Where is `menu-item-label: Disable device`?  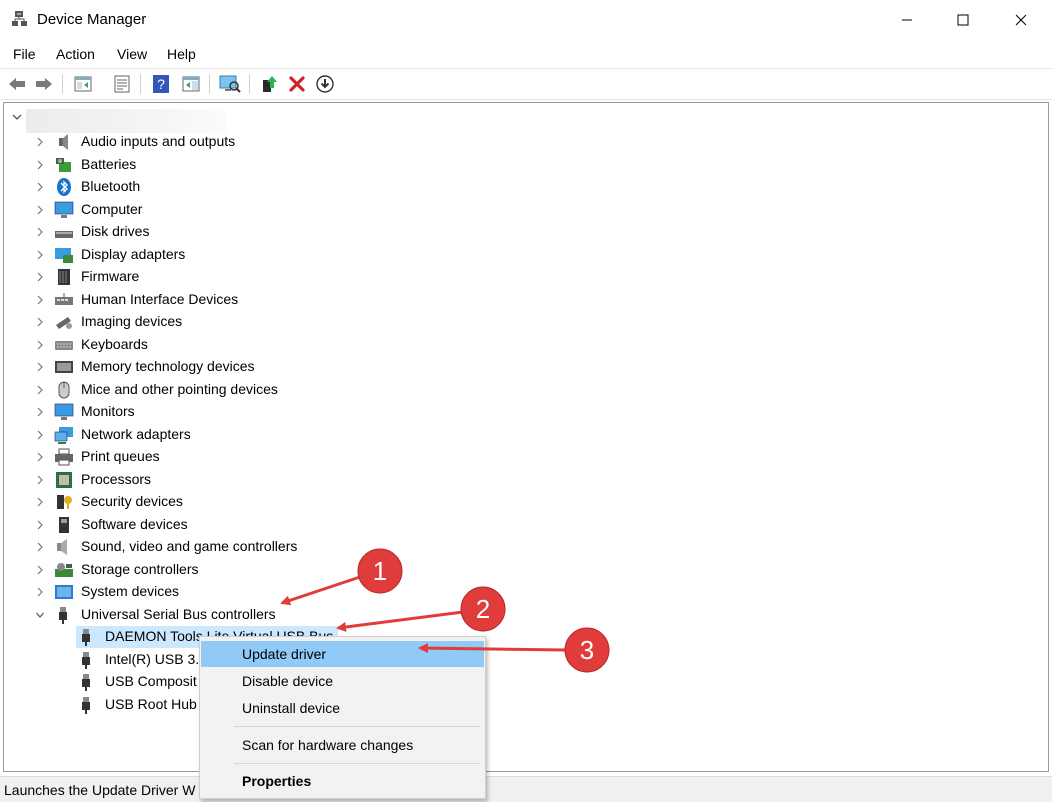
menu-item-label: Disable device is located at coordinates (288, 681).